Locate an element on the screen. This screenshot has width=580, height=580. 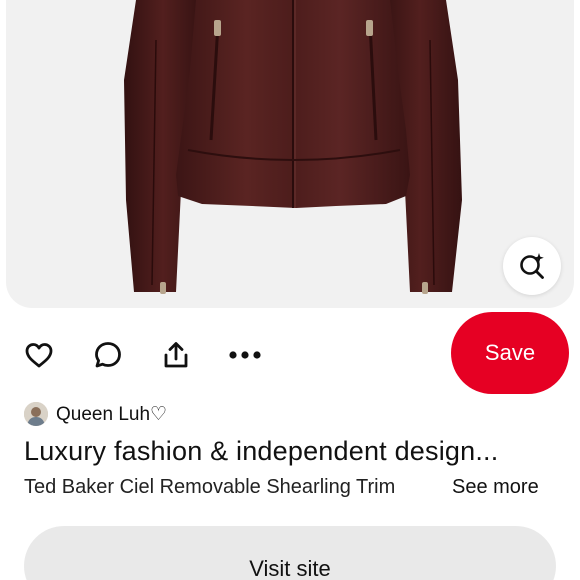
more-dots-icon is located at coordinates (245, 355).